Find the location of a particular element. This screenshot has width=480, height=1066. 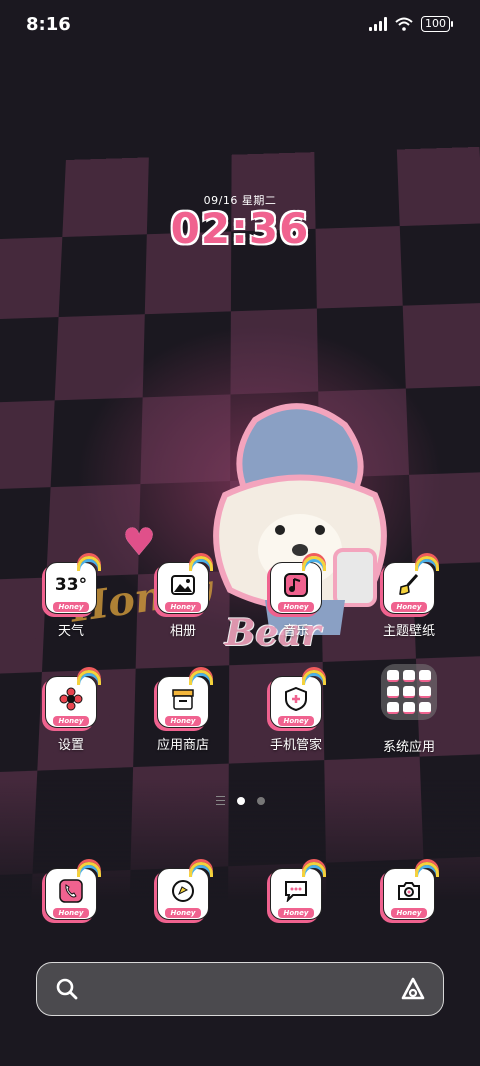

clock-time: 02:36 is located at coordinates (240, 228).